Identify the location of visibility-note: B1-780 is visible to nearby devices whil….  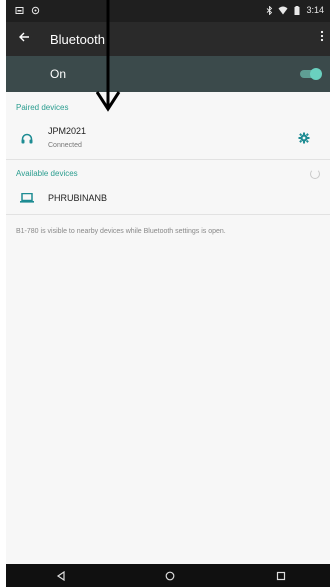
(121, 231).